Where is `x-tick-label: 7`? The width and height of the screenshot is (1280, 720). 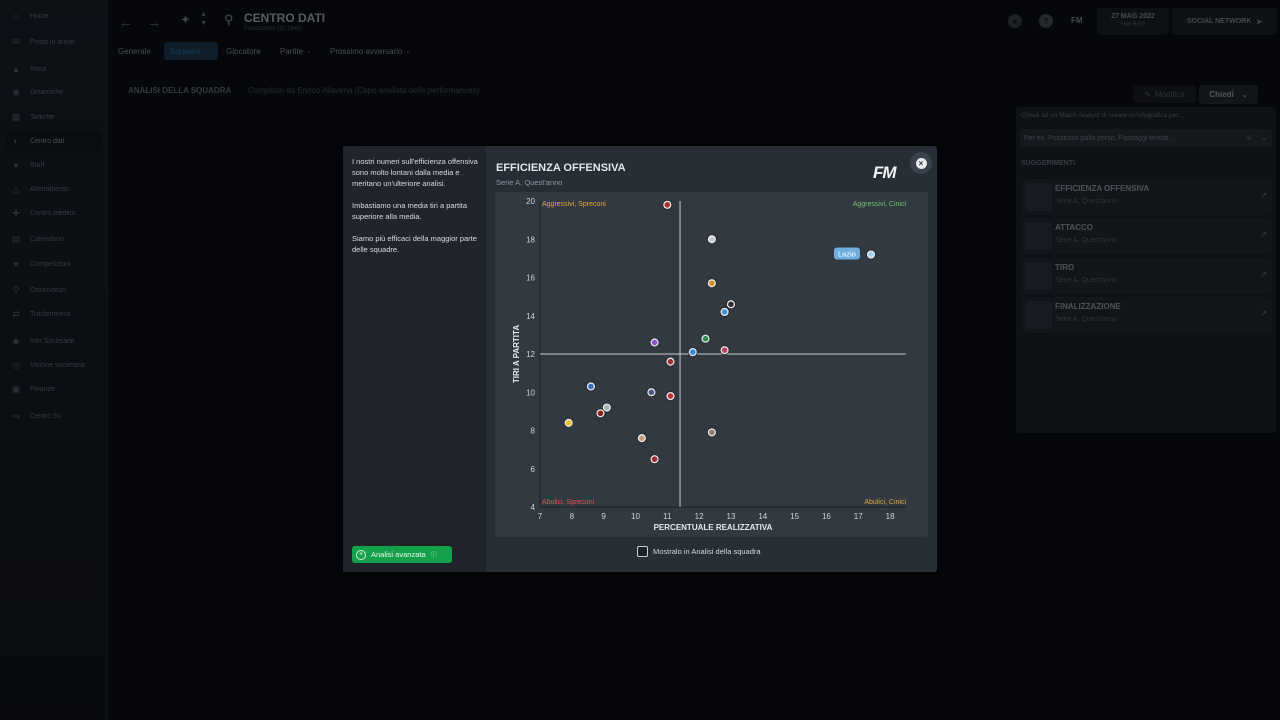 x-tick-label: 7 is located at coordinates (540, 516).